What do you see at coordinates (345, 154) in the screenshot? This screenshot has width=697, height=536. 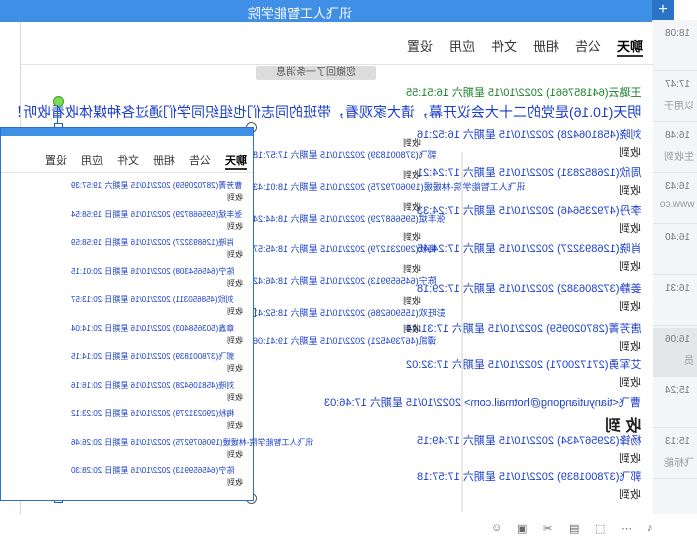 I see `middle-message-header: 郭飞(378001839) 2022/10/15 星期六 17:57:18` at bounding box center [345, 154].